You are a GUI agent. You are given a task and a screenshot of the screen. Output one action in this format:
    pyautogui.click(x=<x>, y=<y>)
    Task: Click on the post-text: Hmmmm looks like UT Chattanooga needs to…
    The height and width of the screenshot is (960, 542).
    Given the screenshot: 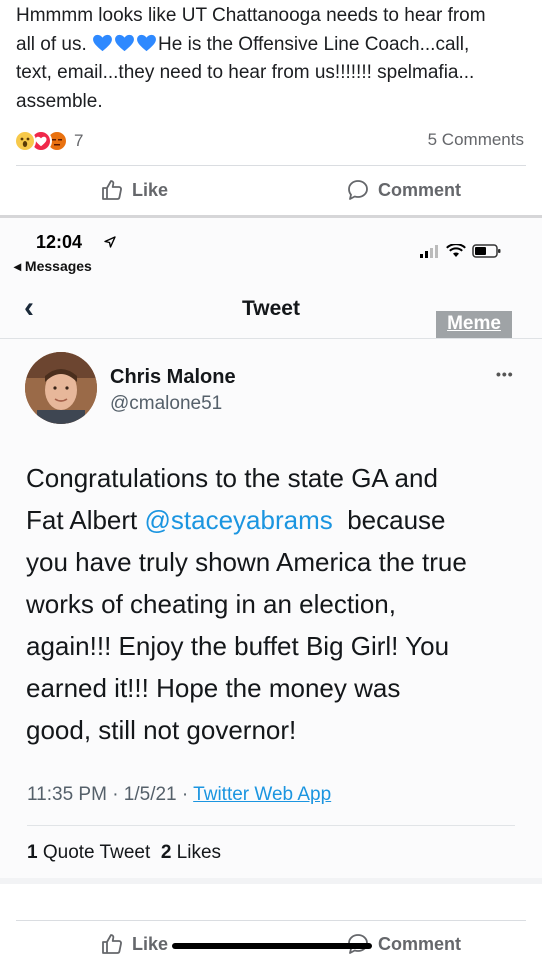 What is the action you would take?
    pyautogui.click(x=276, y=59)
    